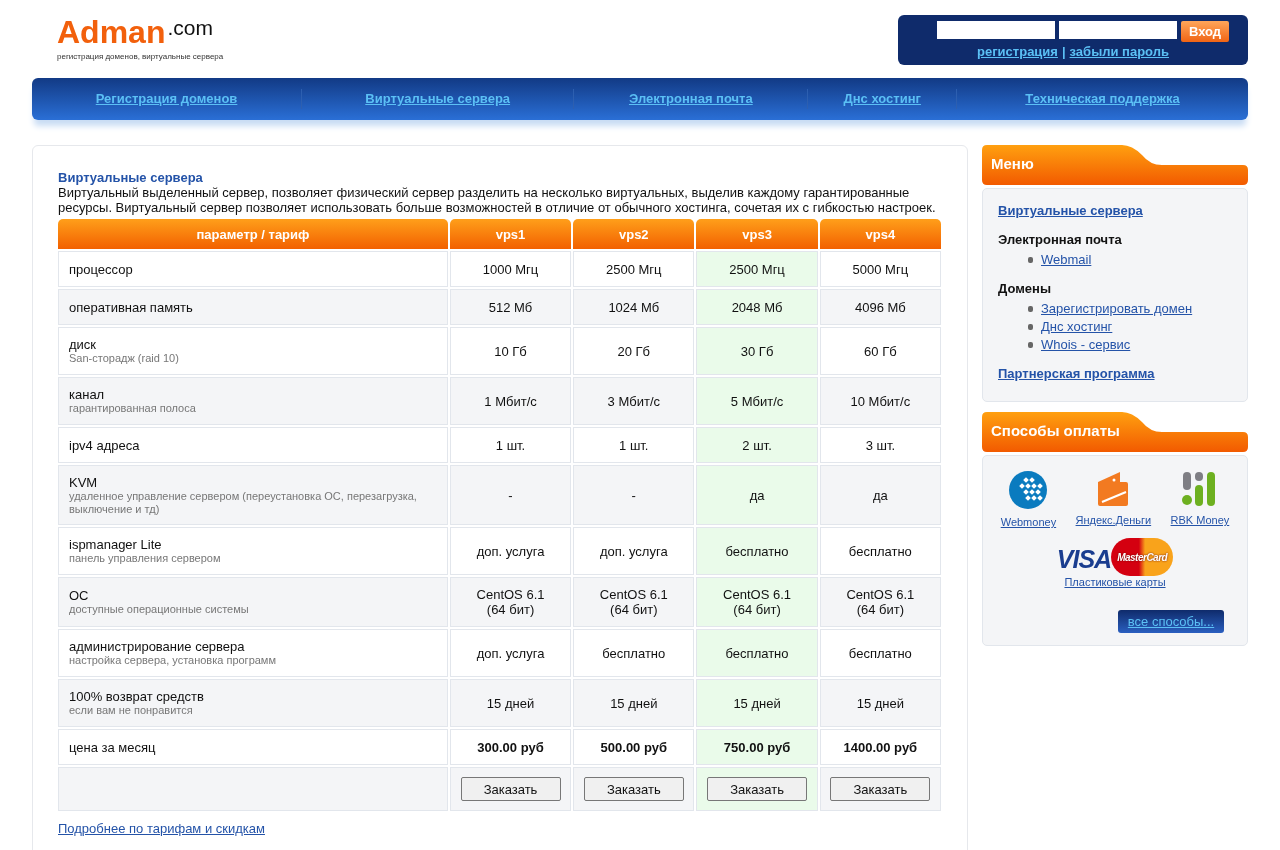 Image resolution: width=1280 pixels, height=850 pixels. I want to click on cell-text: 30 Гб, so click(757, 351).